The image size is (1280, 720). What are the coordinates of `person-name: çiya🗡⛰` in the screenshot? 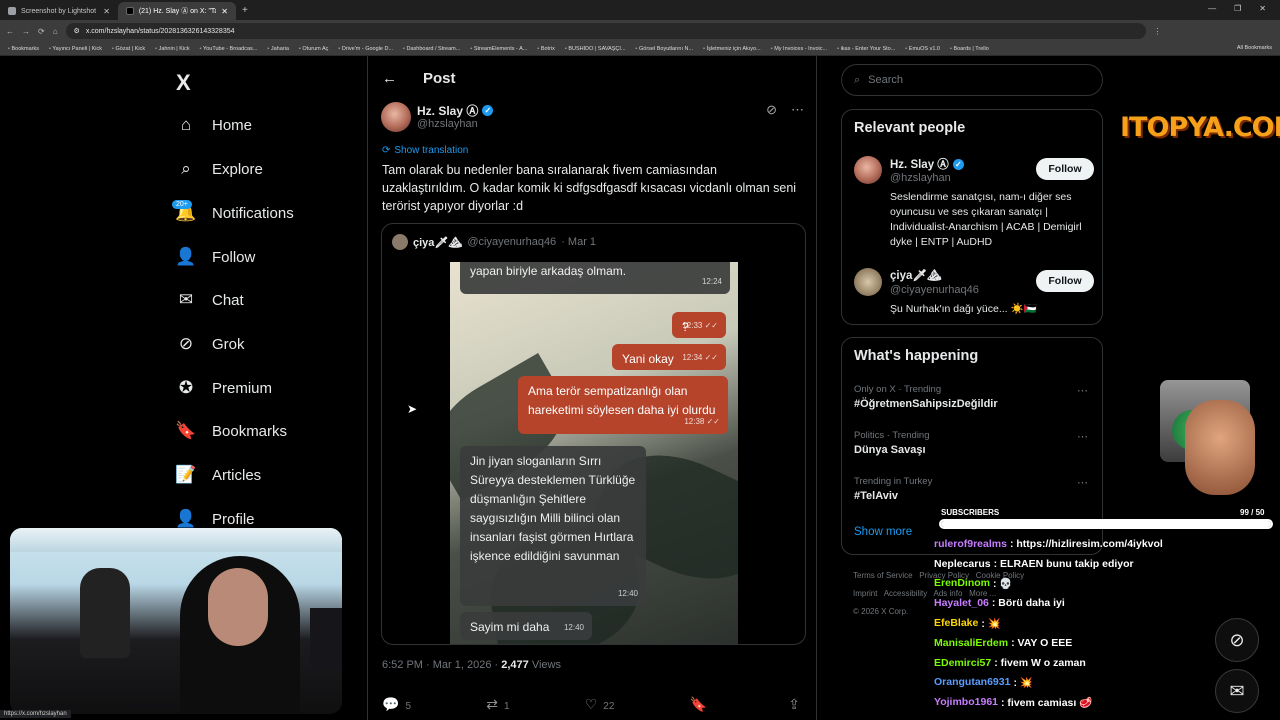 It's located at (916, 275).